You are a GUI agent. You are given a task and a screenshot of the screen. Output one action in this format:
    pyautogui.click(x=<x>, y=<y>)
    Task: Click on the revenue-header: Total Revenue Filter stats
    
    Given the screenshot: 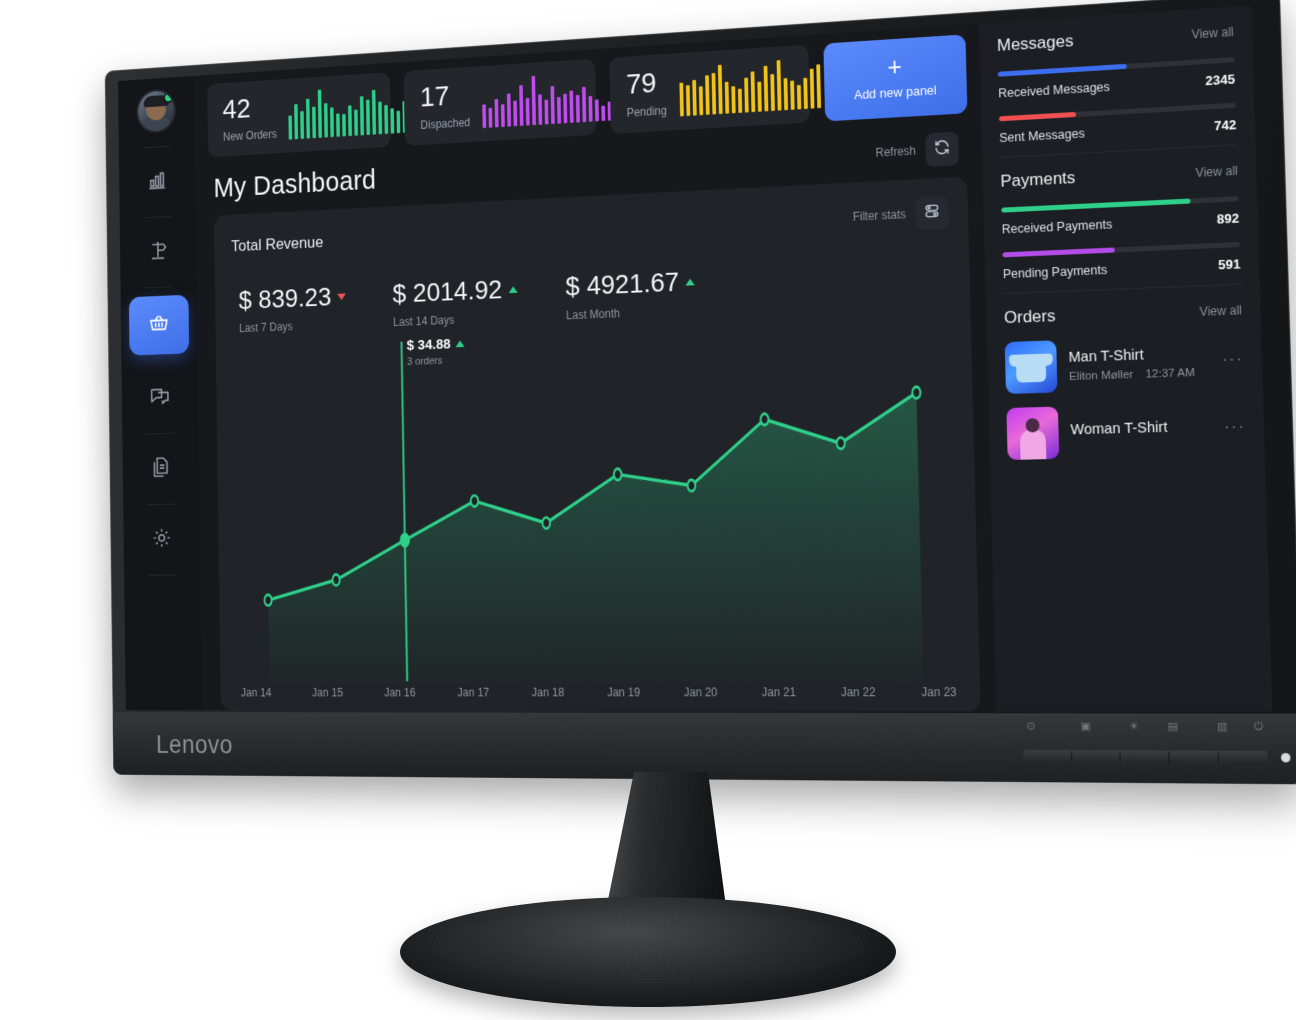 What is the action you would take?
    pyautogui.click(x=590, y=228)
    